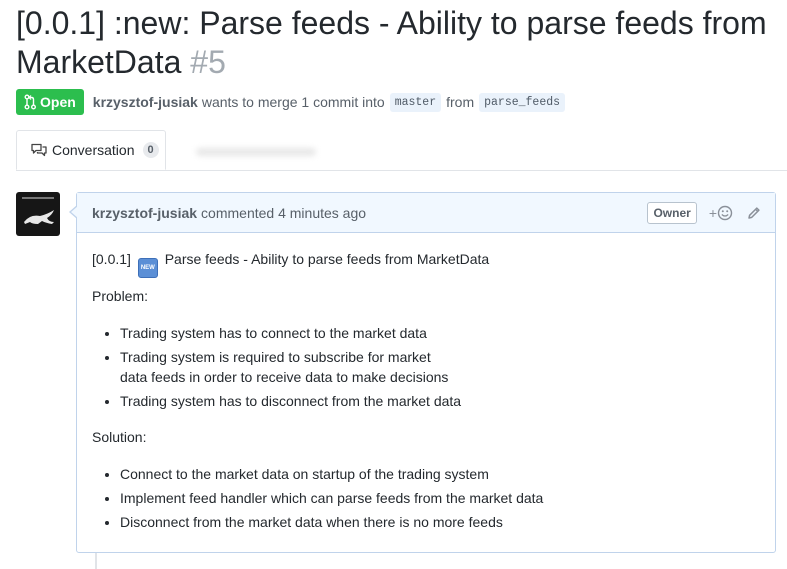 The width and height of the screenshot is (787, 569). What do you see at coordinates (704, 213) in the screenshot?
I see `comment-actions: Owner +` at bounding box center [704, 213].